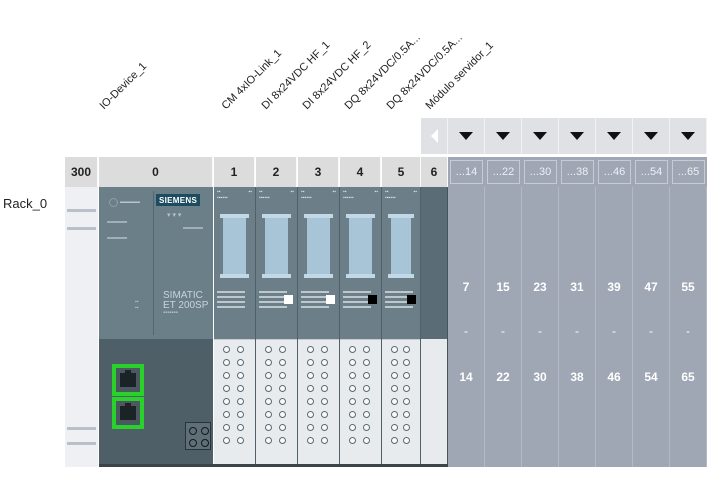  I want to click on expansion-slot-column: 23 - 30, so click(540, 327).